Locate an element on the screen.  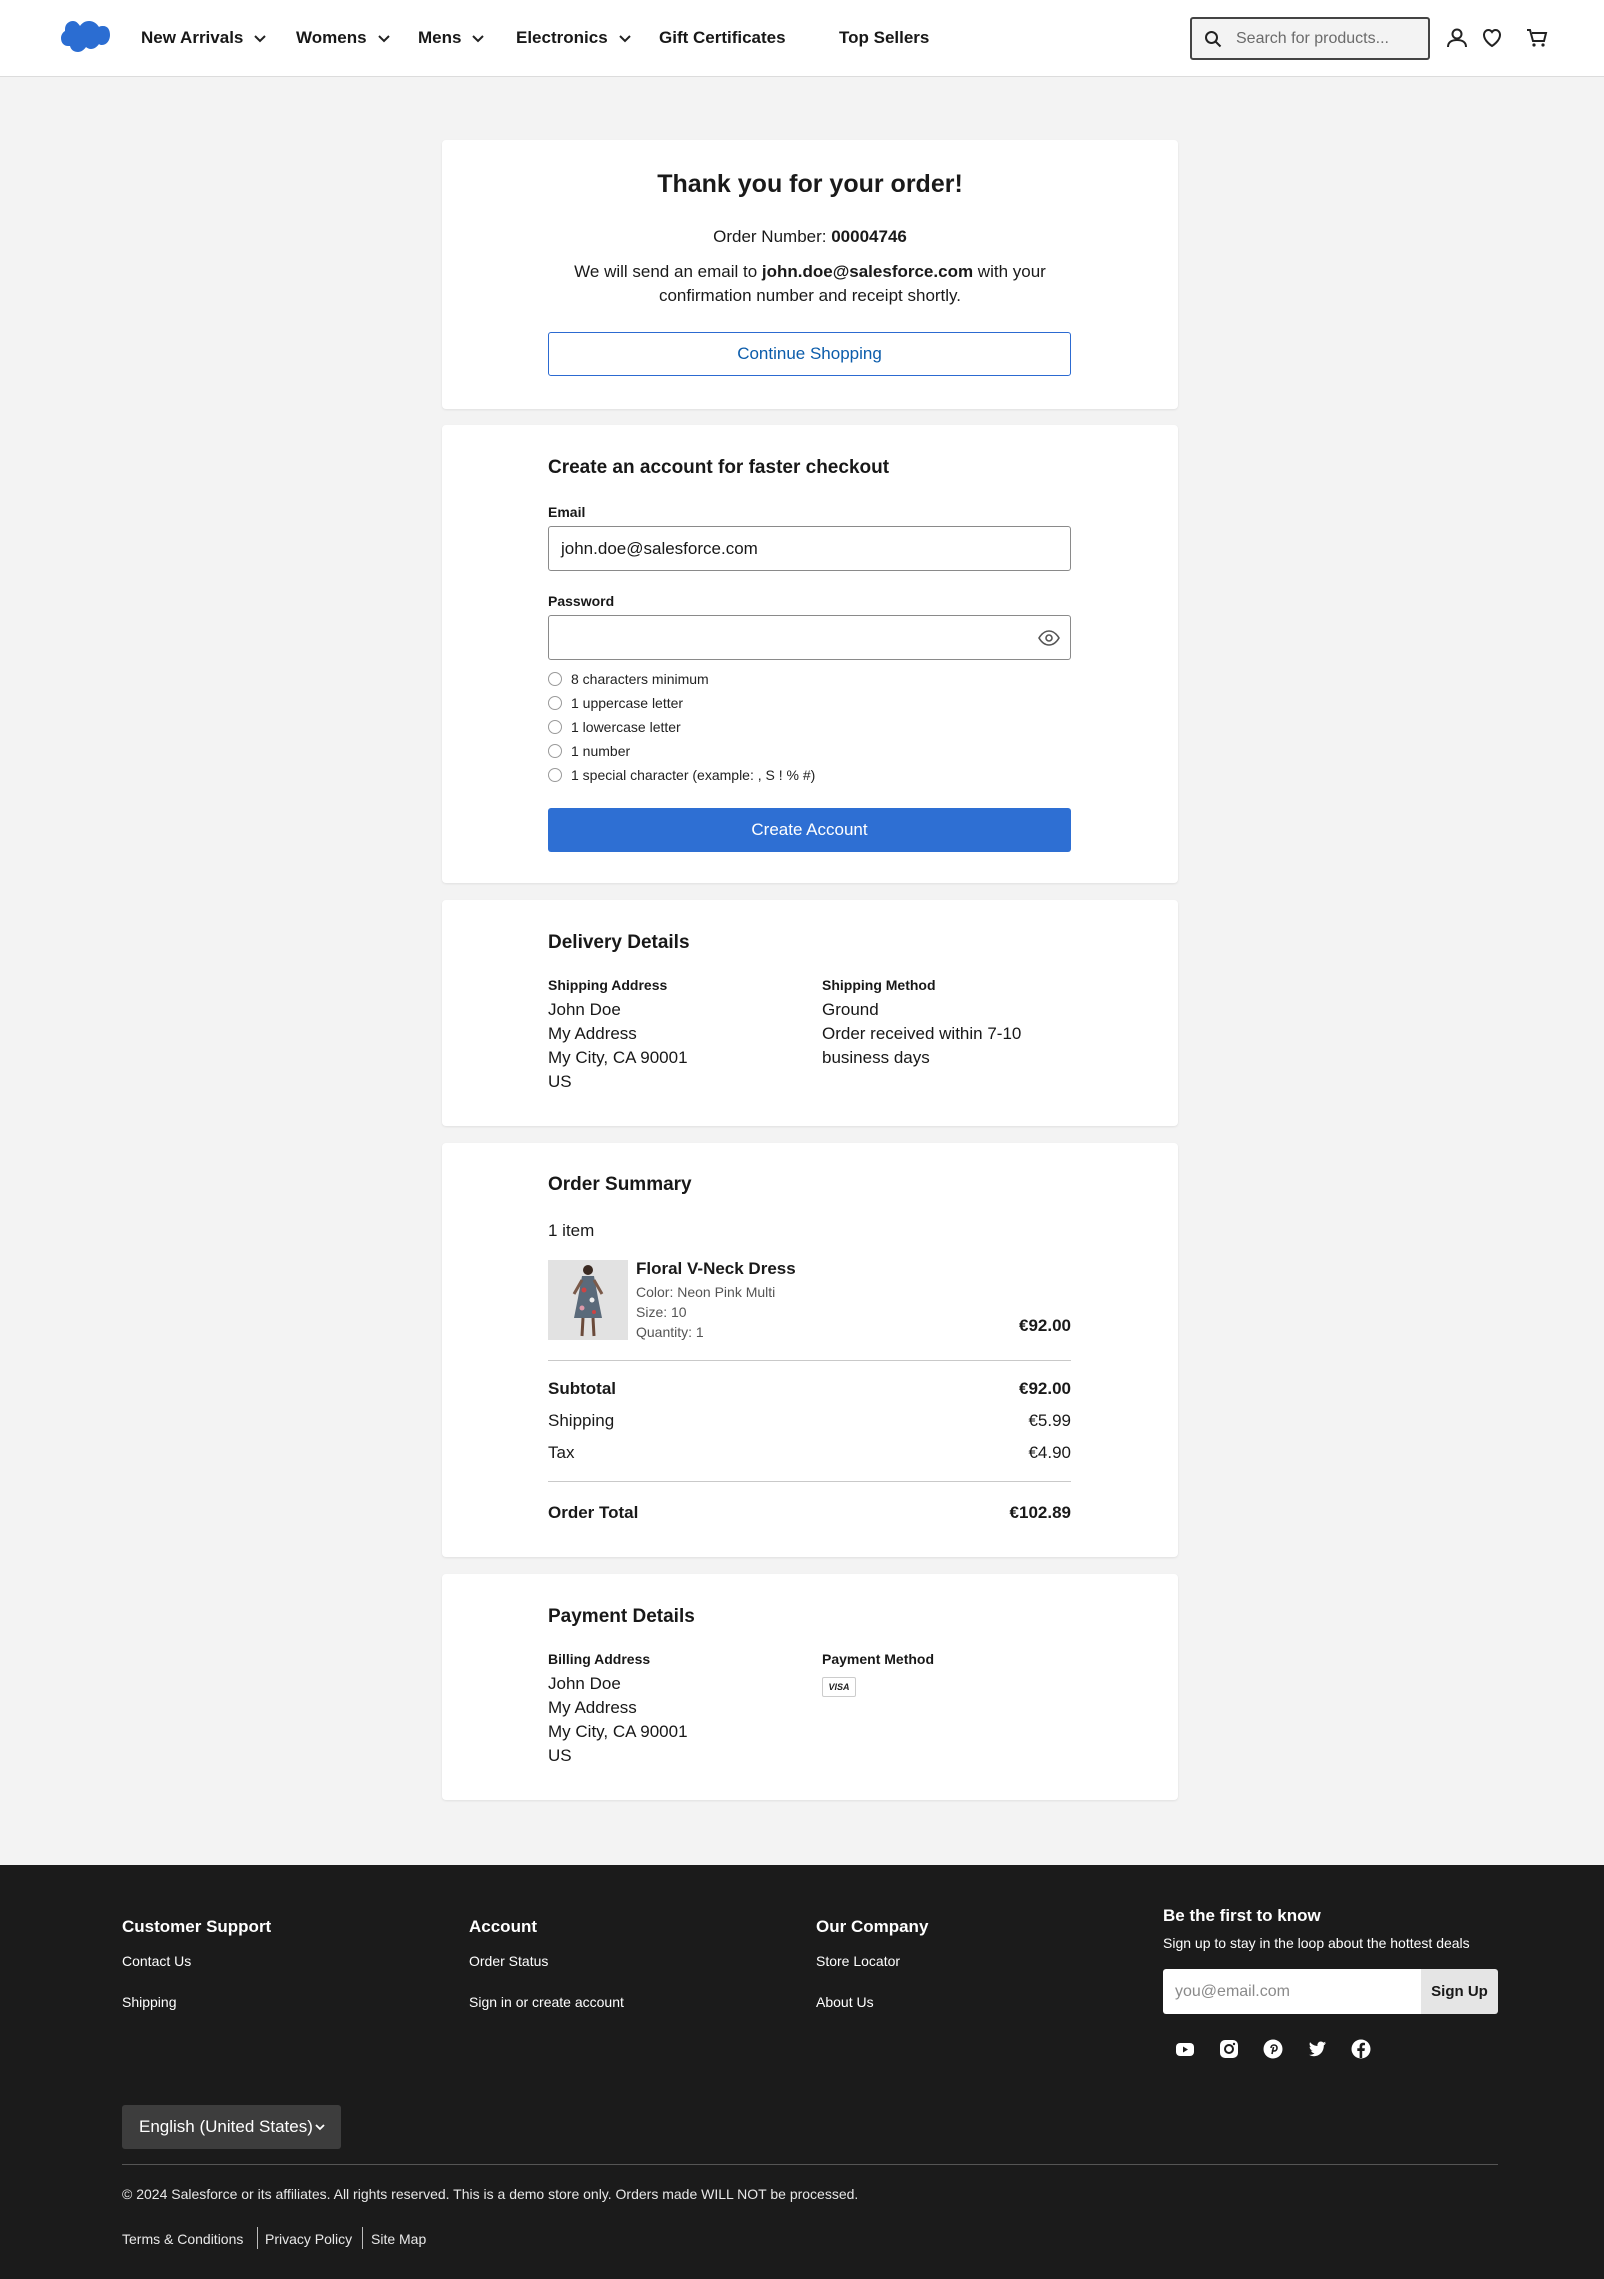
order-summary-title: Order Summary is located at coordinates (620, 1184).